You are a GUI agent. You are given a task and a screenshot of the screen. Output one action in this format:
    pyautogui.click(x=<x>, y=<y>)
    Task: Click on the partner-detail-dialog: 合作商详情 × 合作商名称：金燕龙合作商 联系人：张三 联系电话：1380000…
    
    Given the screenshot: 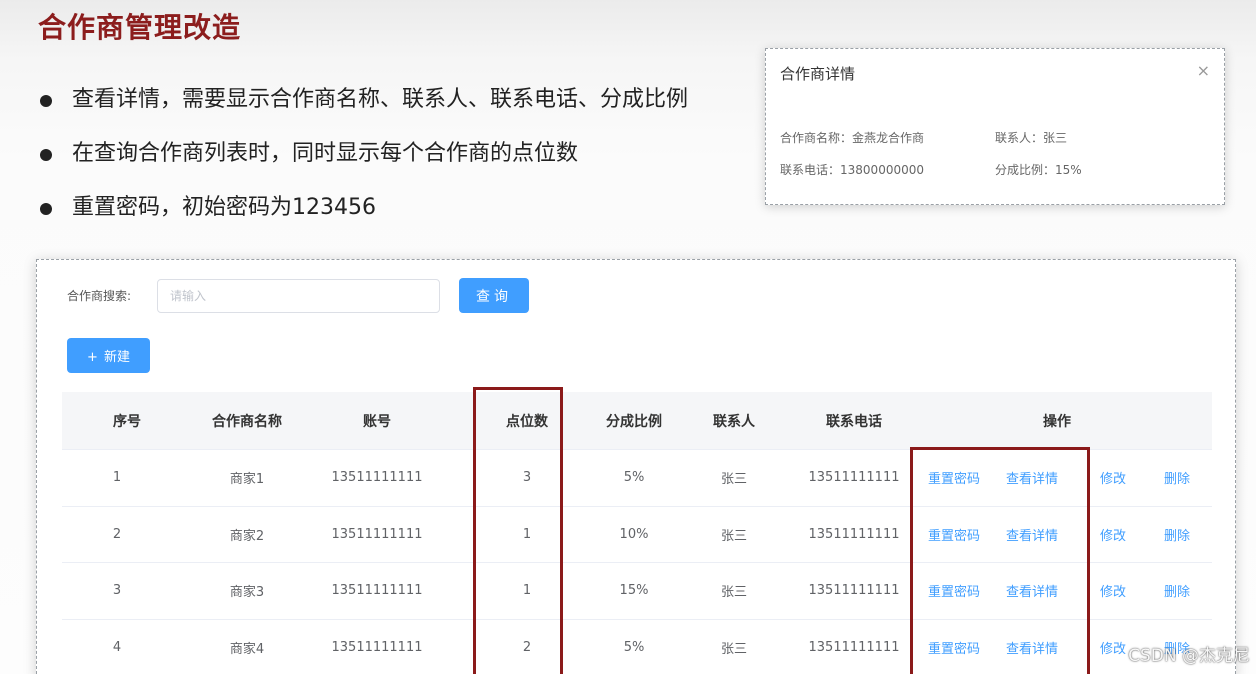 What is the action you would take?
    pyautogui.click(x=995, y=126)
    